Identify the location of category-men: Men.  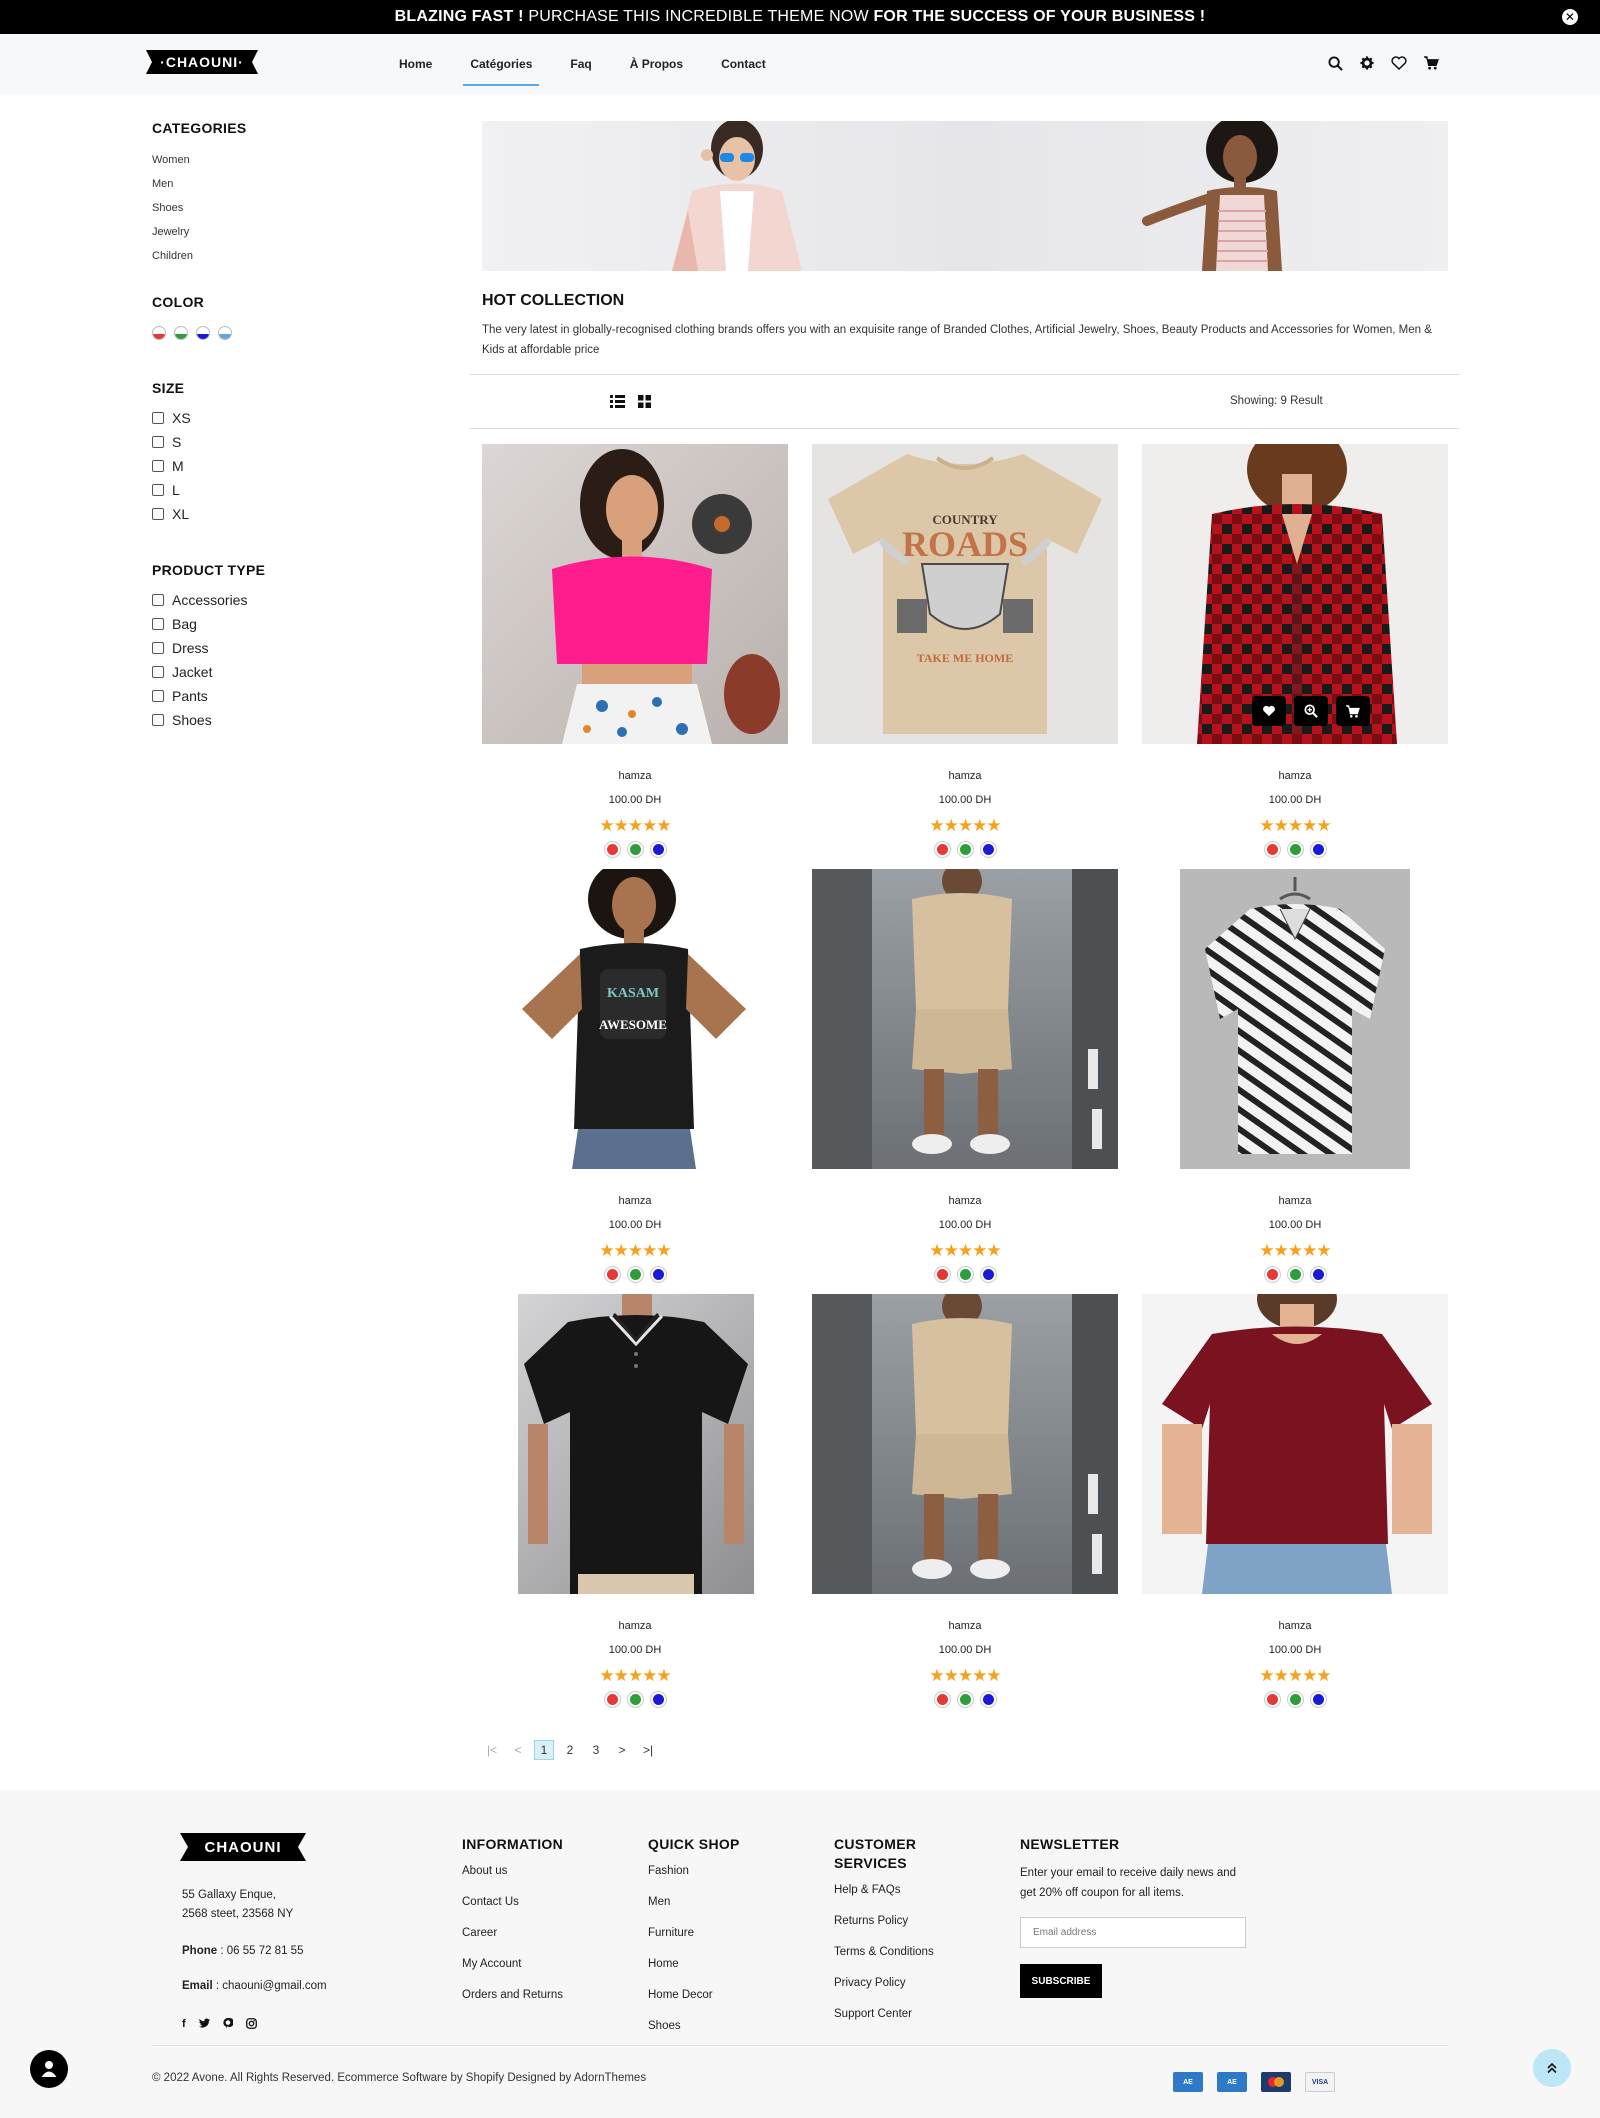
(282, 188).